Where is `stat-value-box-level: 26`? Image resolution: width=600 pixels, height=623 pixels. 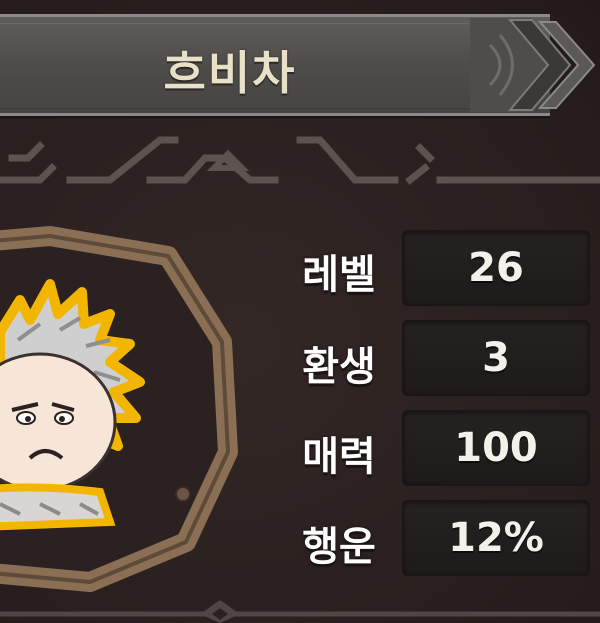 stat-value-box-level: 26 is located at coordinates (496, 268).